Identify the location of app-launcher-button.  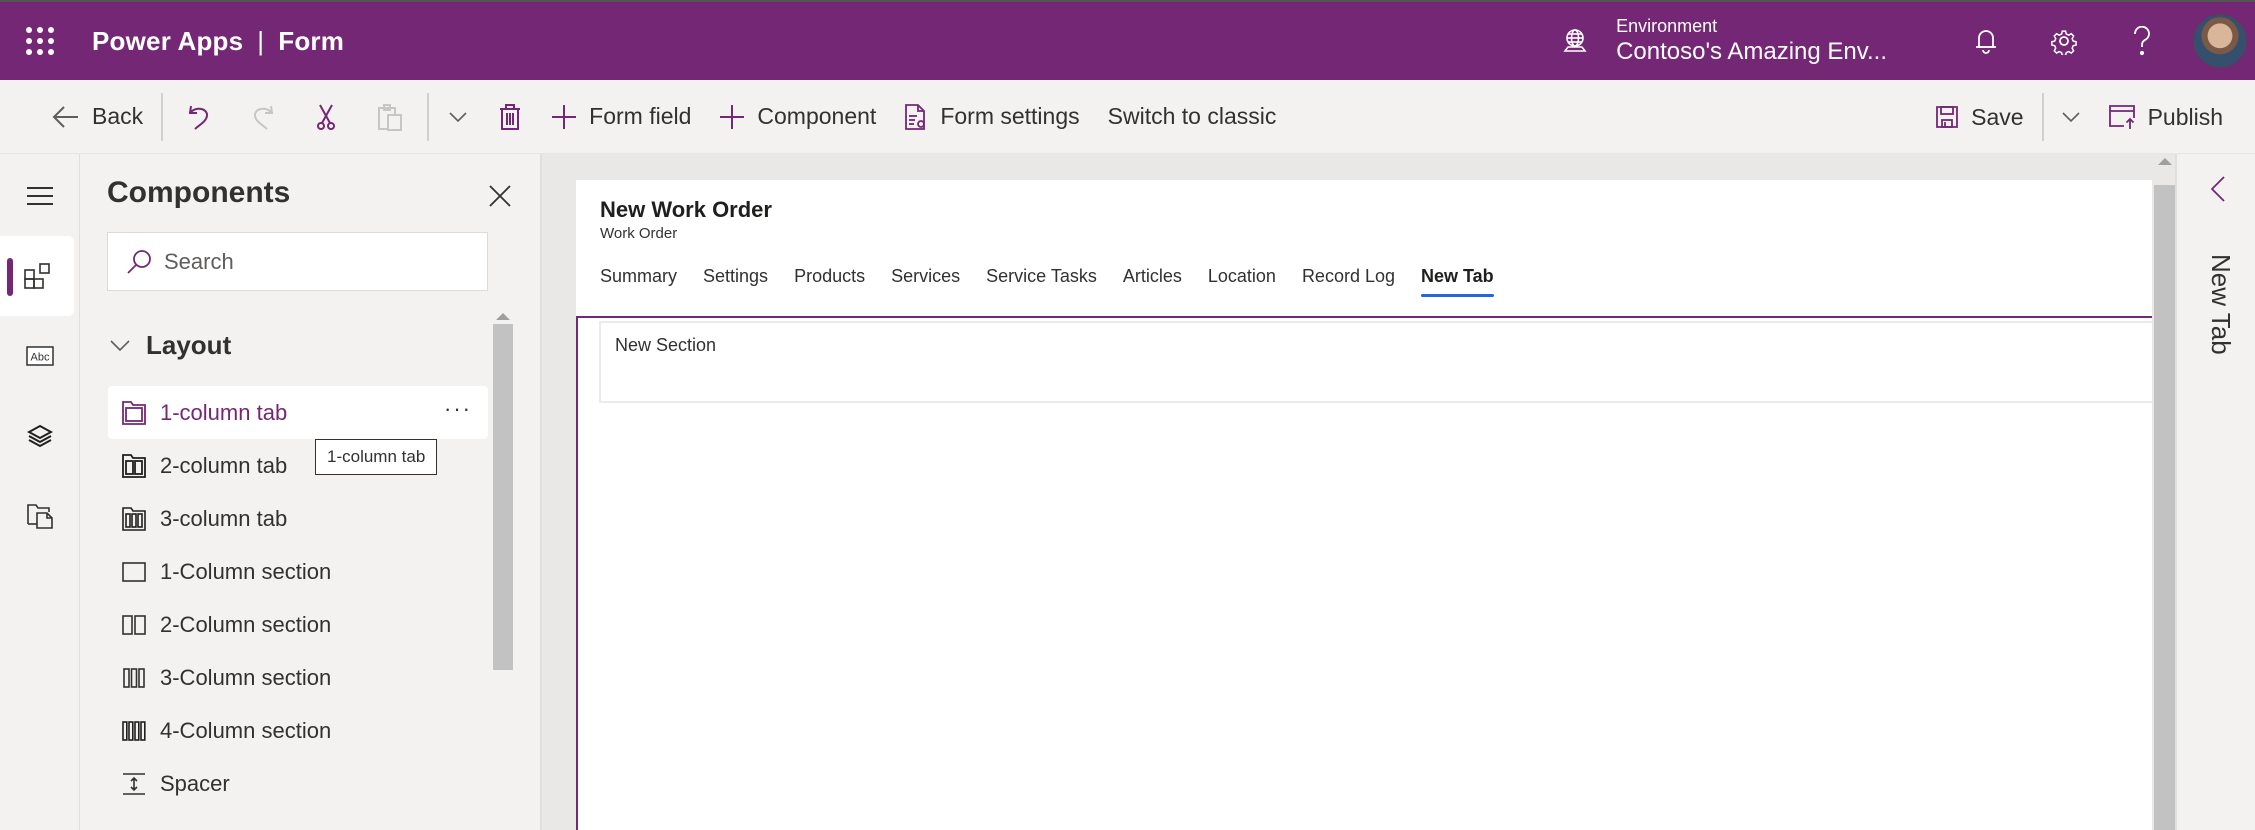
(40, 41).